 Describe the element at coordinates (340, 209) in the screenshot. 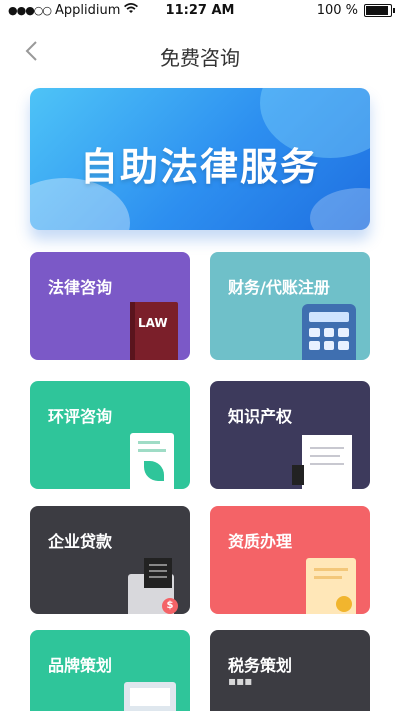

I see `banner-decoration` at that location.